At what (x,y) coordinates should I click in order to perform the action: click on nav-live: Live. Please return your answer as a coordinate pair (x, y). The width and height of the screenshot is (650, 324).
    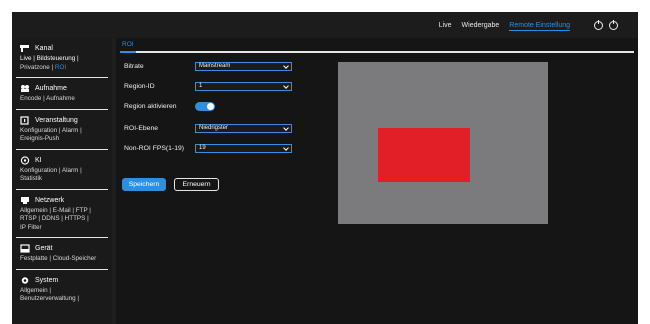
    Looking at the image, I should click on (445, 26).